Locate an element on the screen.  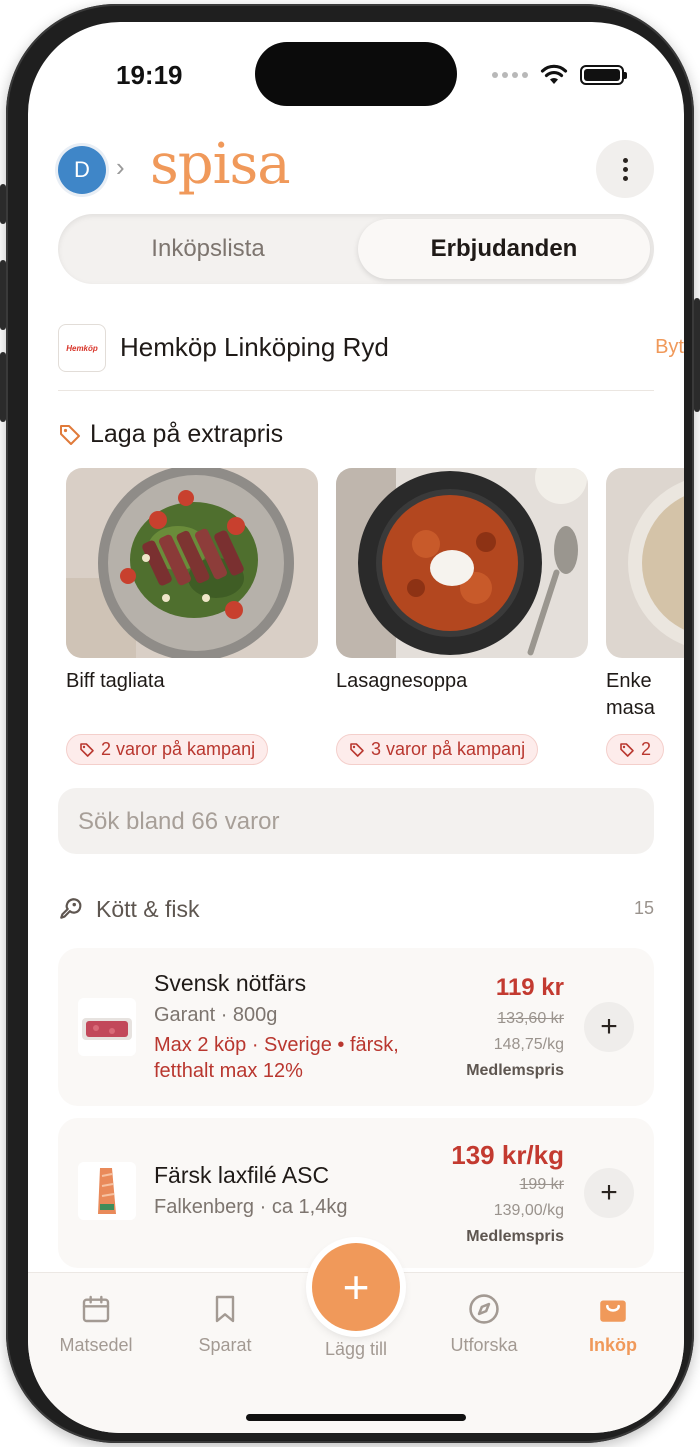
search-input: Sök bland 66 varor is located at coordinates (356, 821).